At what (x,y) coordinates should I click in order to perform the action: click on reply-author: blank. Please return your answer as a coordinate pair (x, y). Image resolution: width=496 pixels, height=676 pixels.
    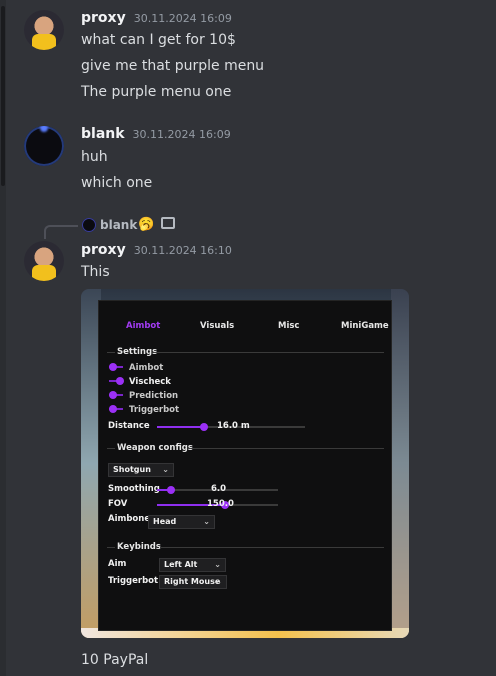
    Looking at the image, I should click on (118, 225).